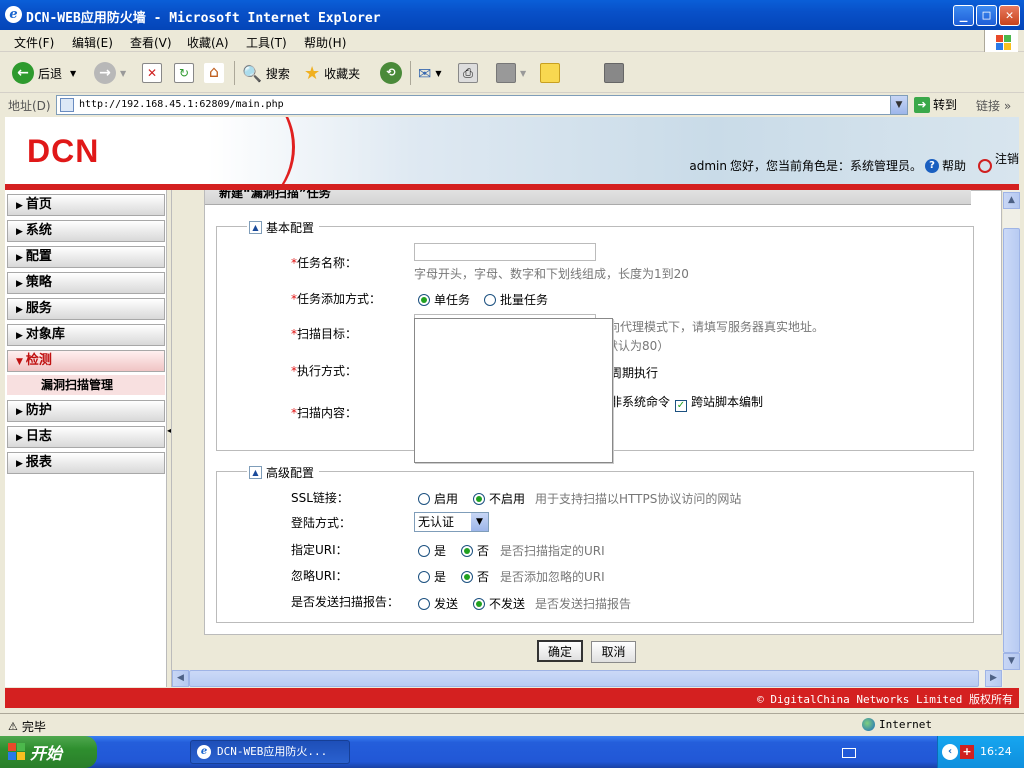 This screenshot has height=768, width=1024. What do you see at coordinates (266, 73) in the screenshot?
I see `search-button: 🔍 搜索` at bounding box center [266, 73].